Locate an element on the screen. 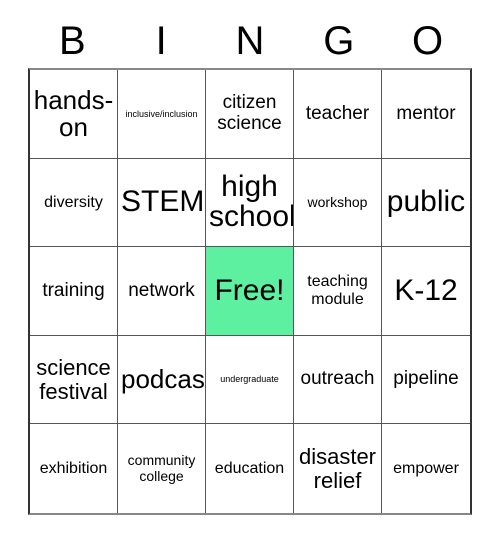 This screenshot has height=544, width=500. bingo-cell-r3-c5: K-12 is located at coordinates (426, 291).